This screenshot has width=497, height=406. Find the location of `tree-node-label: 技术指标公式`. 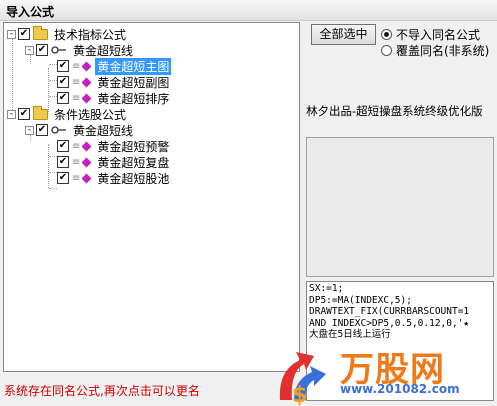

tree-node-label: 技术指标公式 is located at coordinates (90, 34).